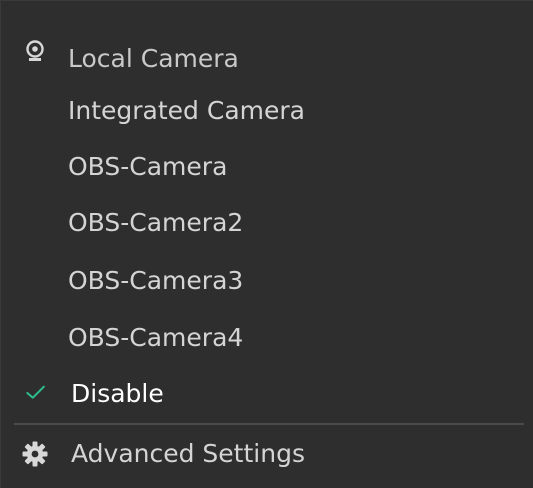 Image resolution: width=533 pixels, height=488 pixels. I want to click on menu-header-local-camera: Local Camera, so click(267, 59).